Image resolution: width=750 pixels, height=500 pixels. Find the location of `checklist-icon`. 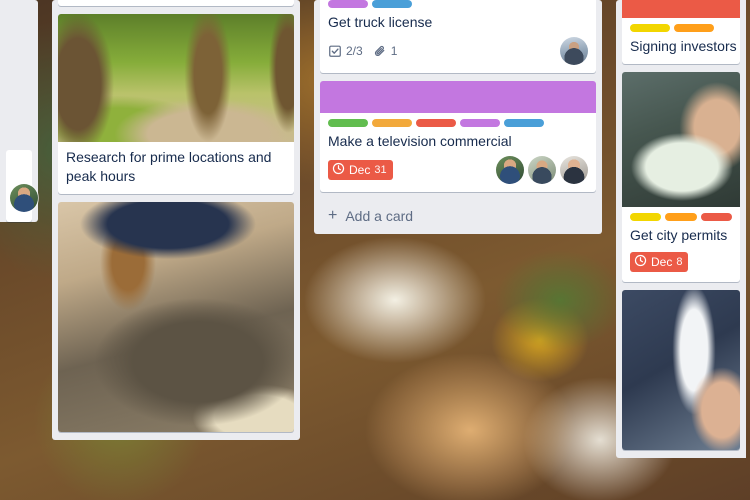

checklist-icon is located at coordinates (335, 51).